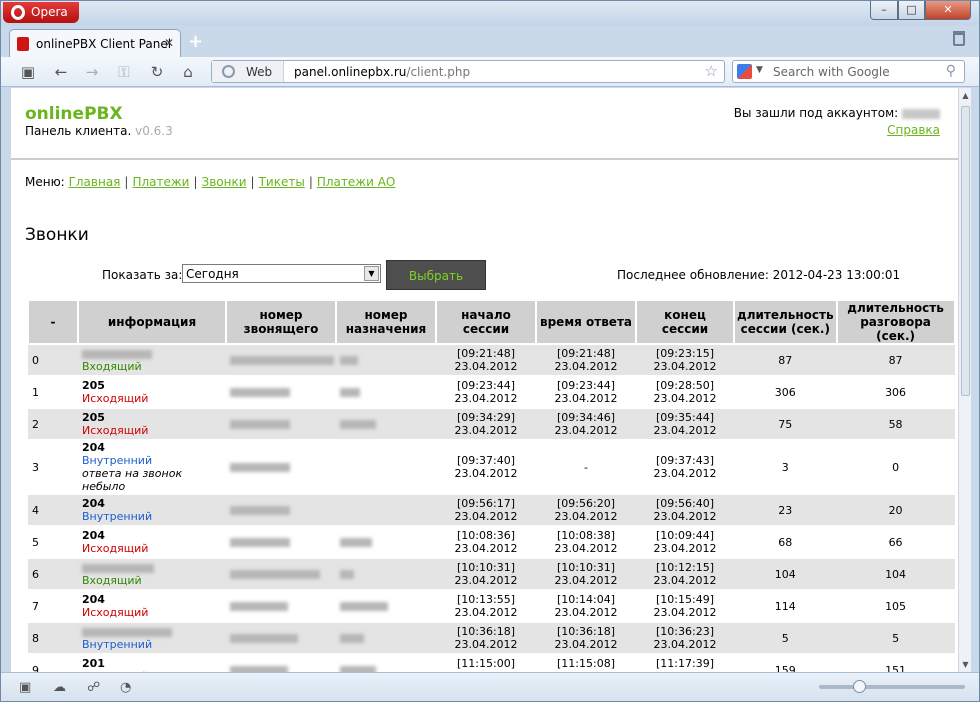 This screenshot has height=702, width=980. I want to click on answer-time: [09:21:48], so click(586, 353).